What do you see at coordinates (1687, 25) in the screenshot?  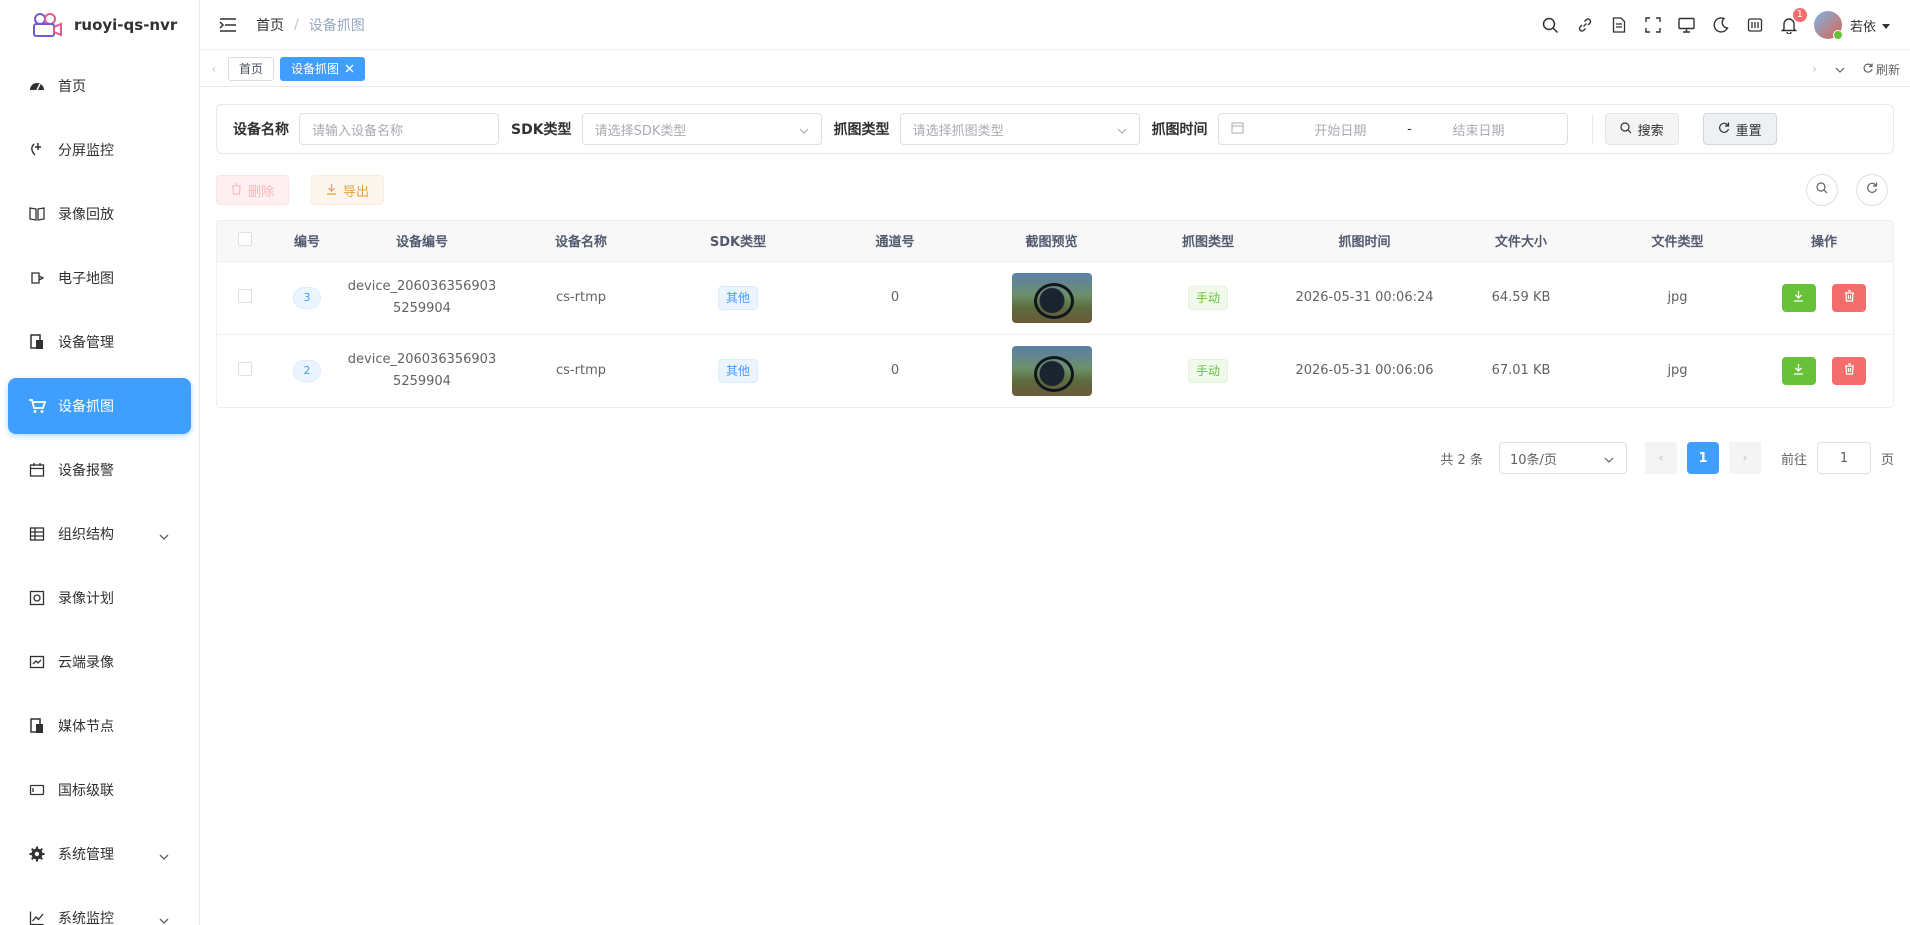 I see `screen-icon` at bounding box center [1687, 25].